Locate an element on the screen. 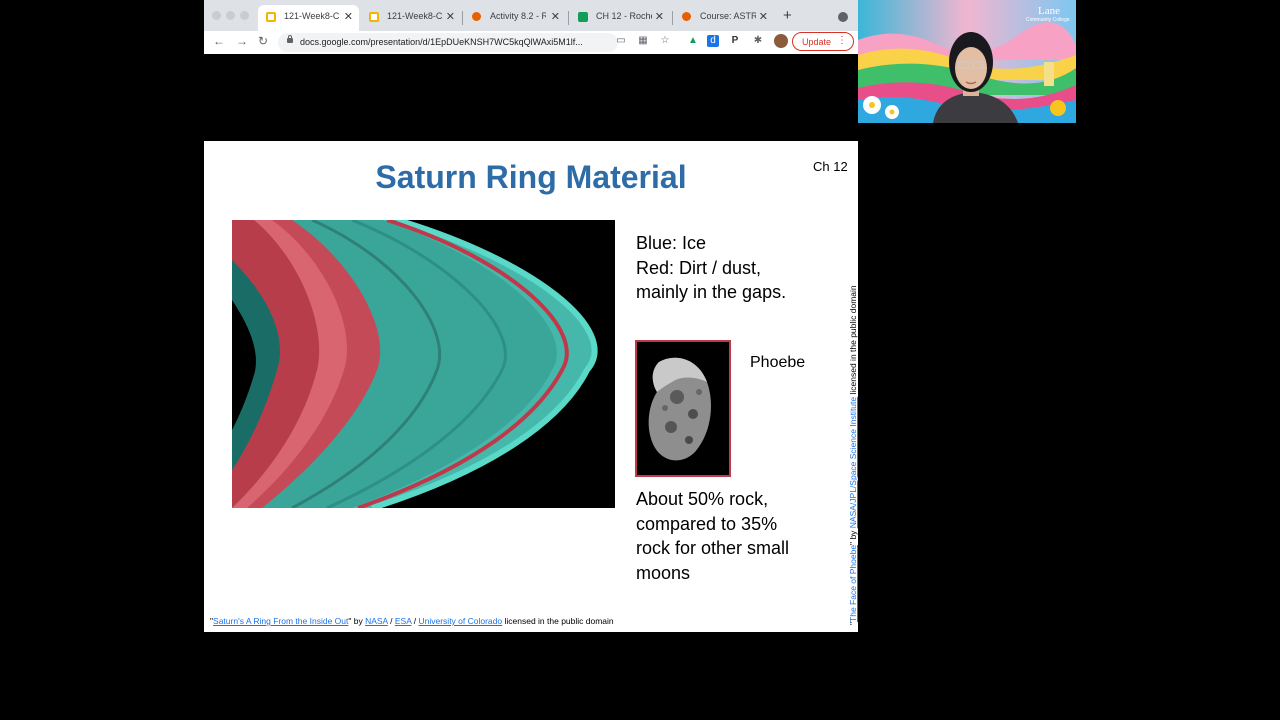 This screenshot has width=1280, height=720. tab-label: Course: ASTR is located at coordinates (728, 16).